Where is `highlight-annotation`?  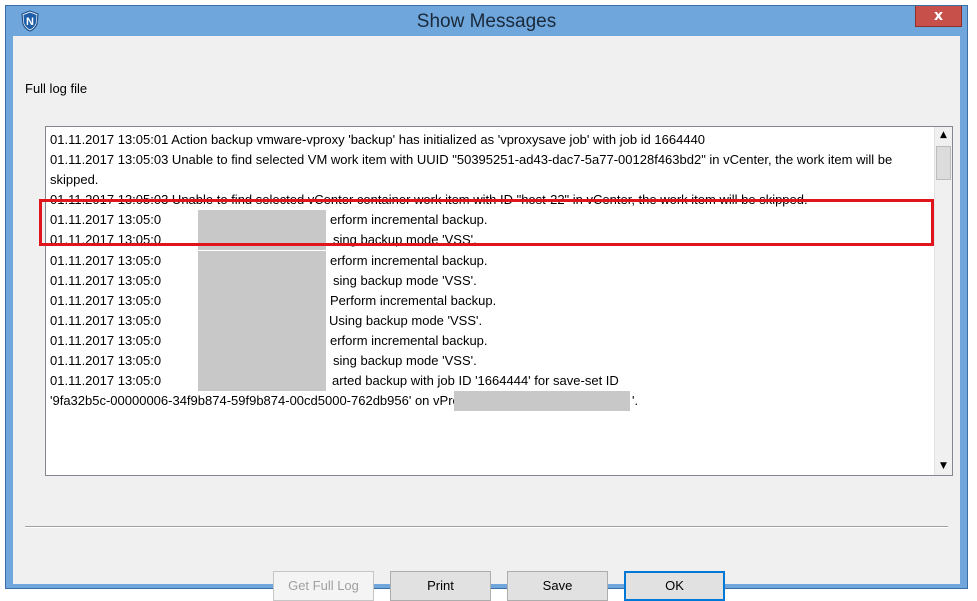 highlight-annotation is located at coordinates (486, 222).